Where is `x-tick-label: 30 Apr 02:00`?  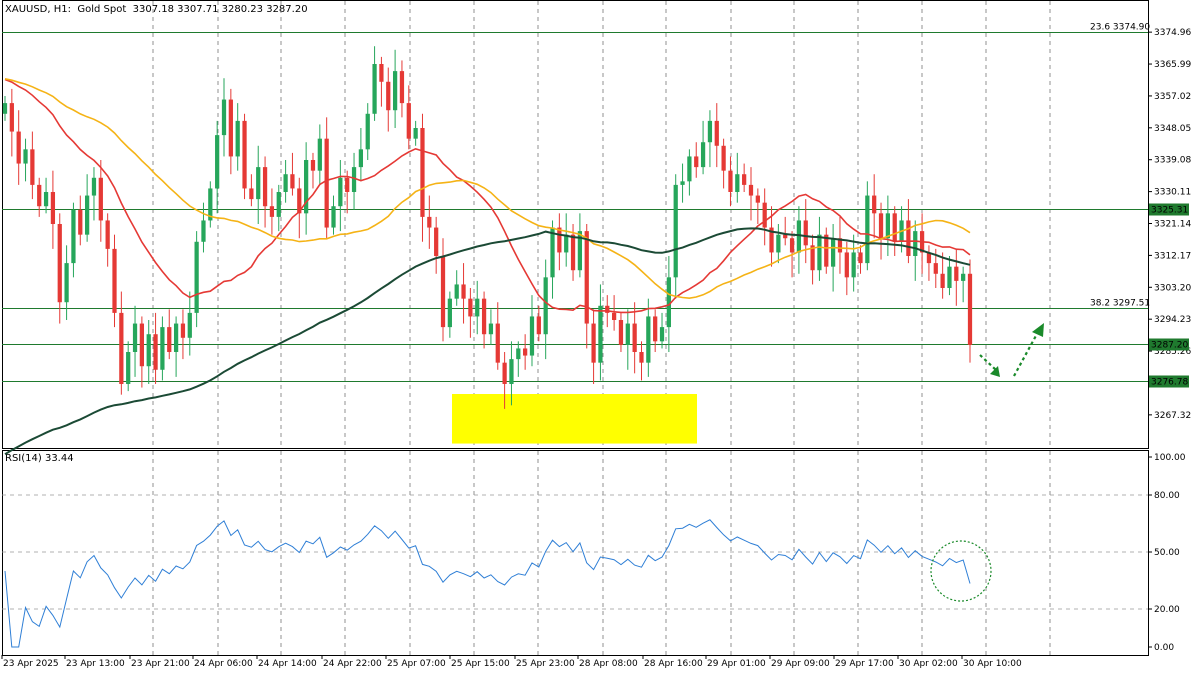
x-tick-label: 30 Apr 02:00 is located at coordinates (928, 664).